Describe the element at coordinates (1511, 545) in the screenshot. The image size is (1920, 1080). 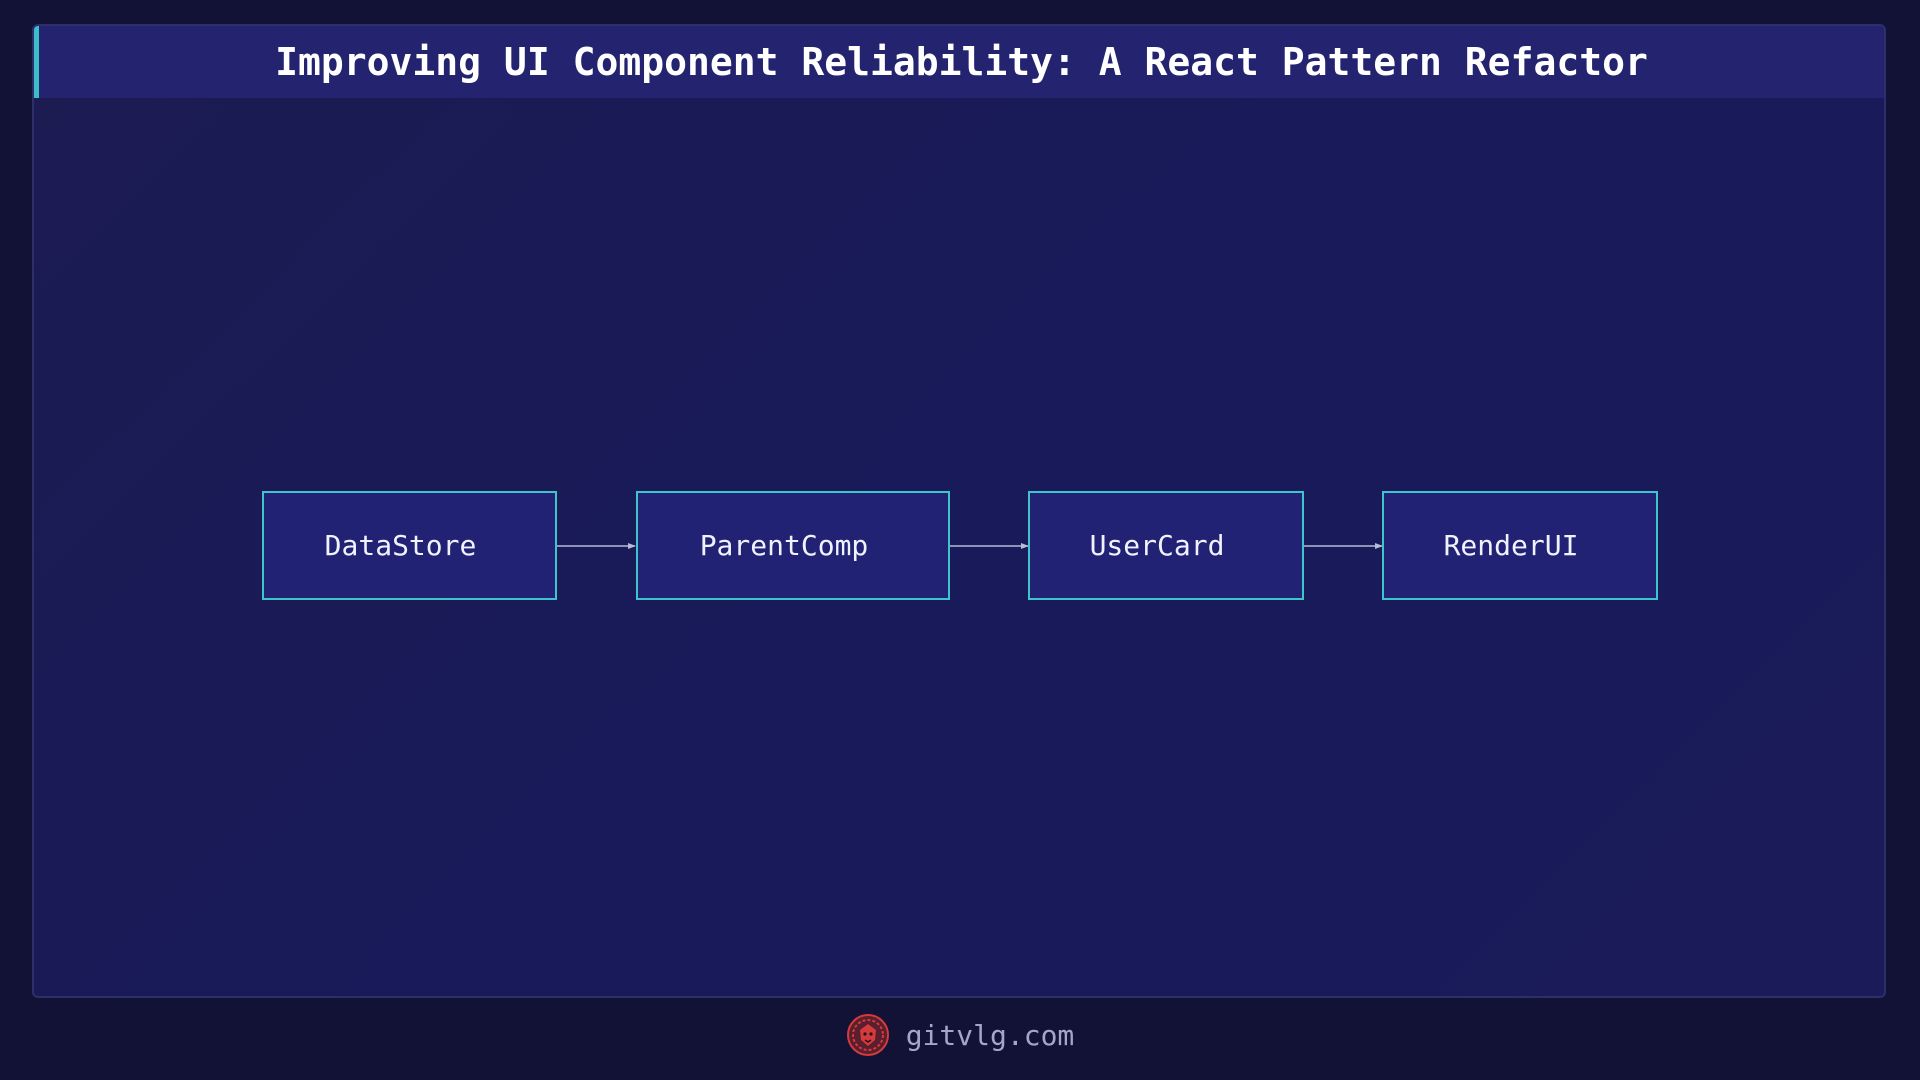
I see `node-label-renderui: RenderUI` at that location.